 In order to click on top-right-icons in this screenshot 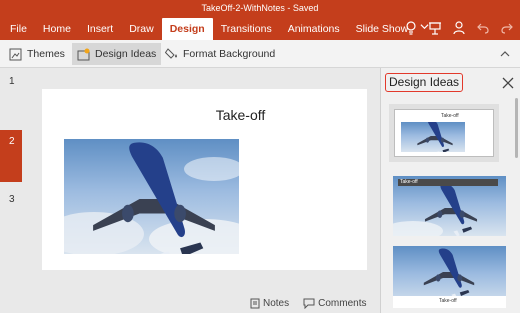, I will do `click(459, 28)`.